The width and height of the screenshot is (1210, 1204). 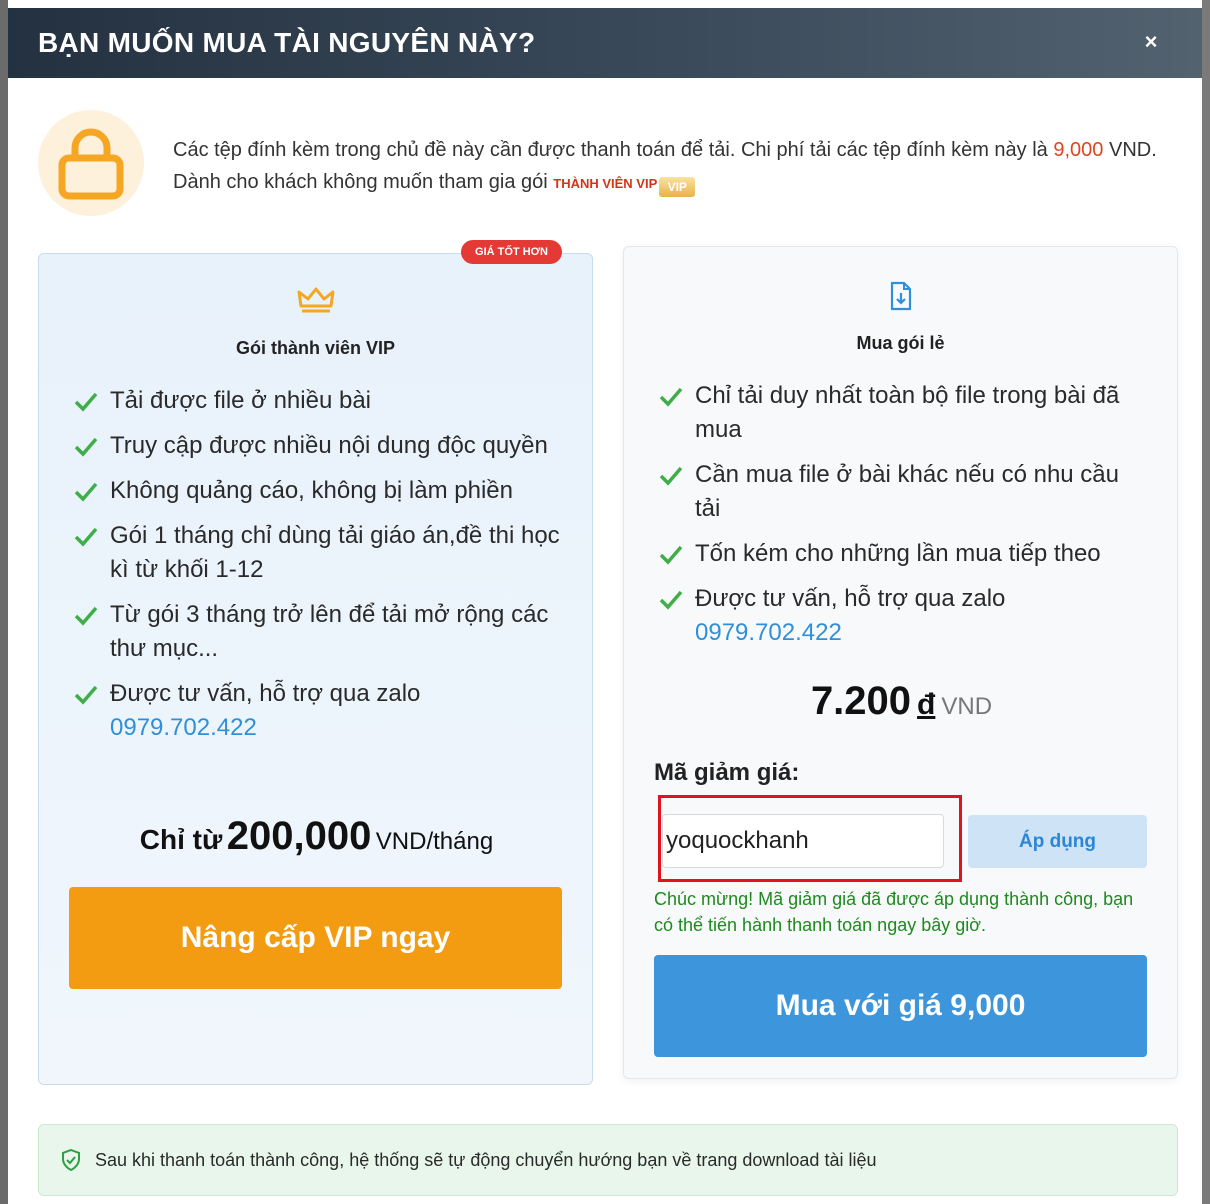 I want to click on vip-plan-title: Gói thành viên VIP, so click(x=315, y=348).